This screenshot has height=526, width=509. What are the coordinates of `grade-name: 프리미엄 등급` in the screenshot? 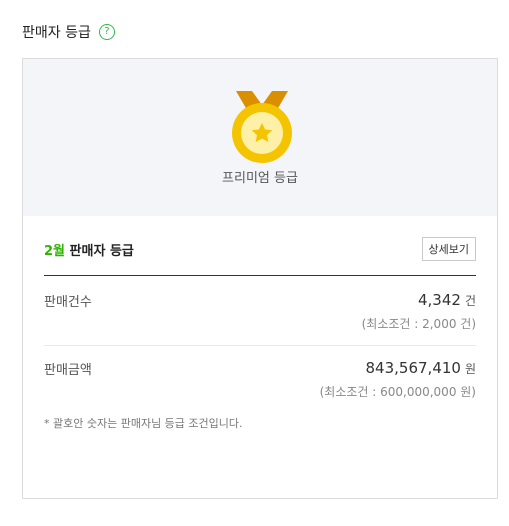 It's located at (260, 178).